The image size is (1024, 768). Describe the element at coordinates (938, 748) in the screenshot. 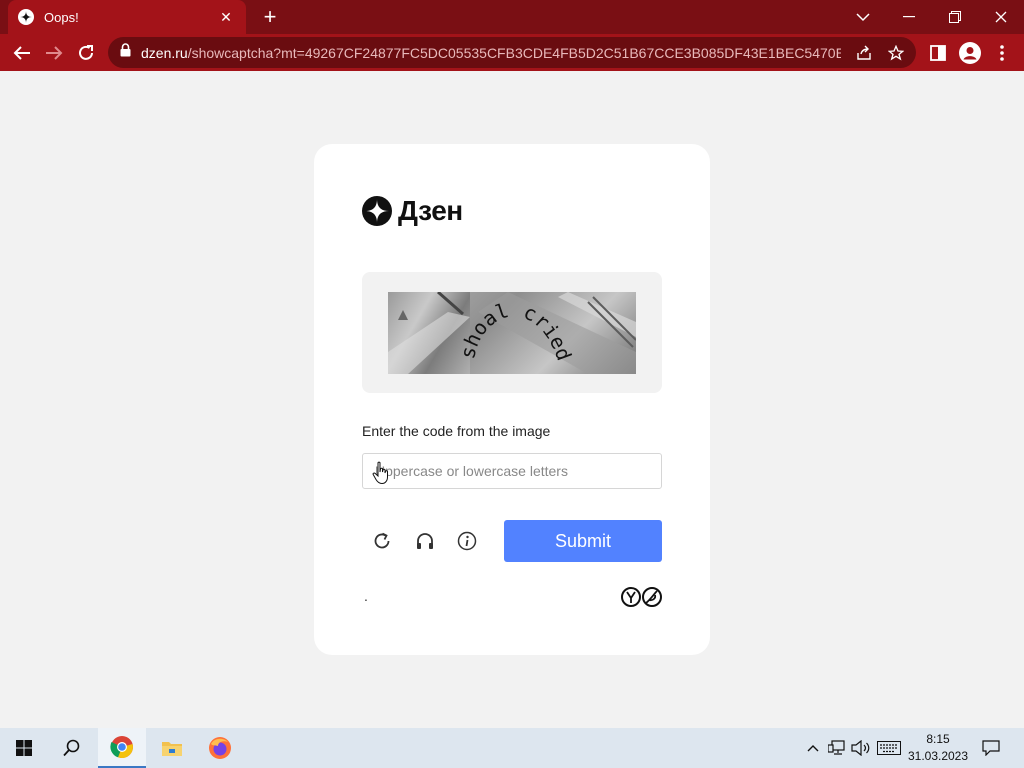

I see `taskbar-clock: 8:15 31.03.2023` at that location.